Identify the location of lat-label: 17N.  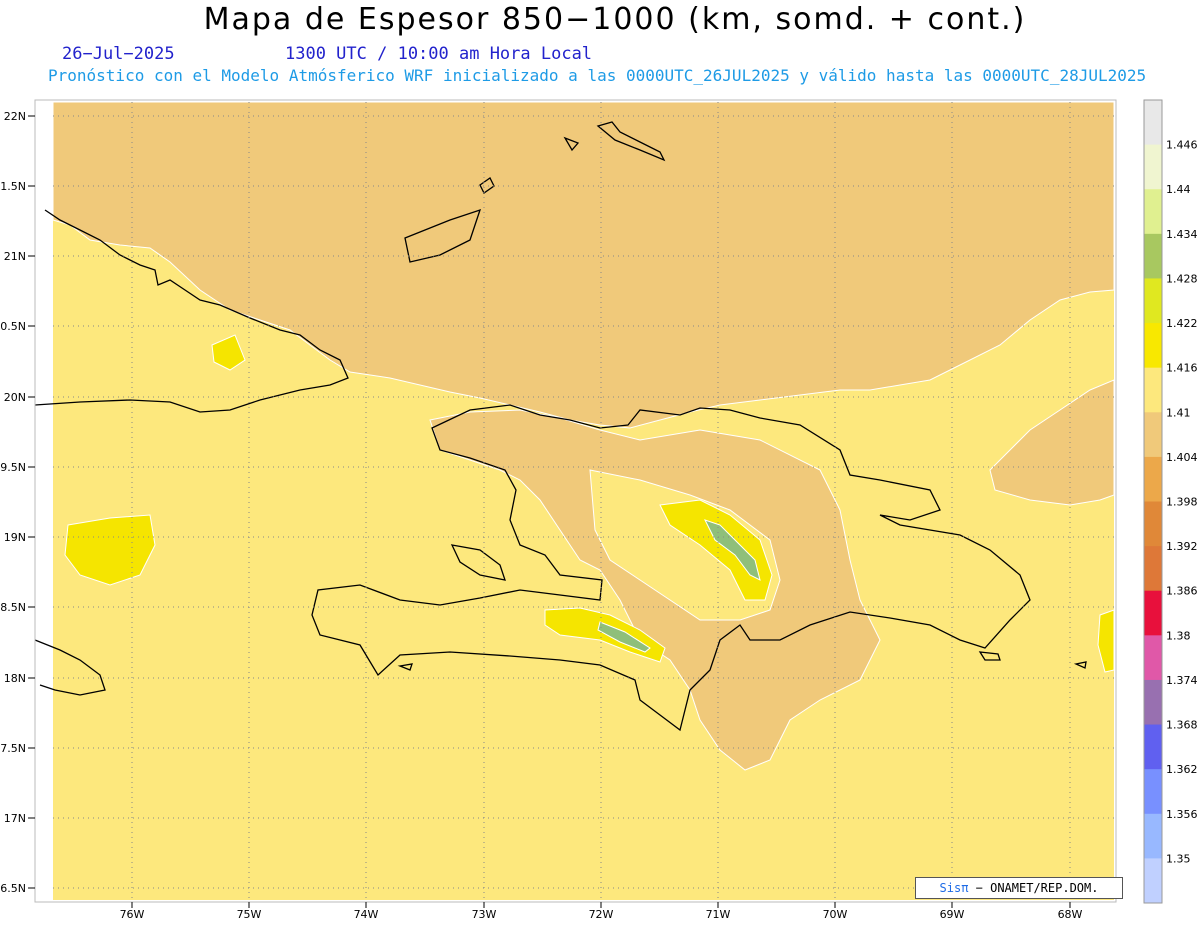
(15, 818).